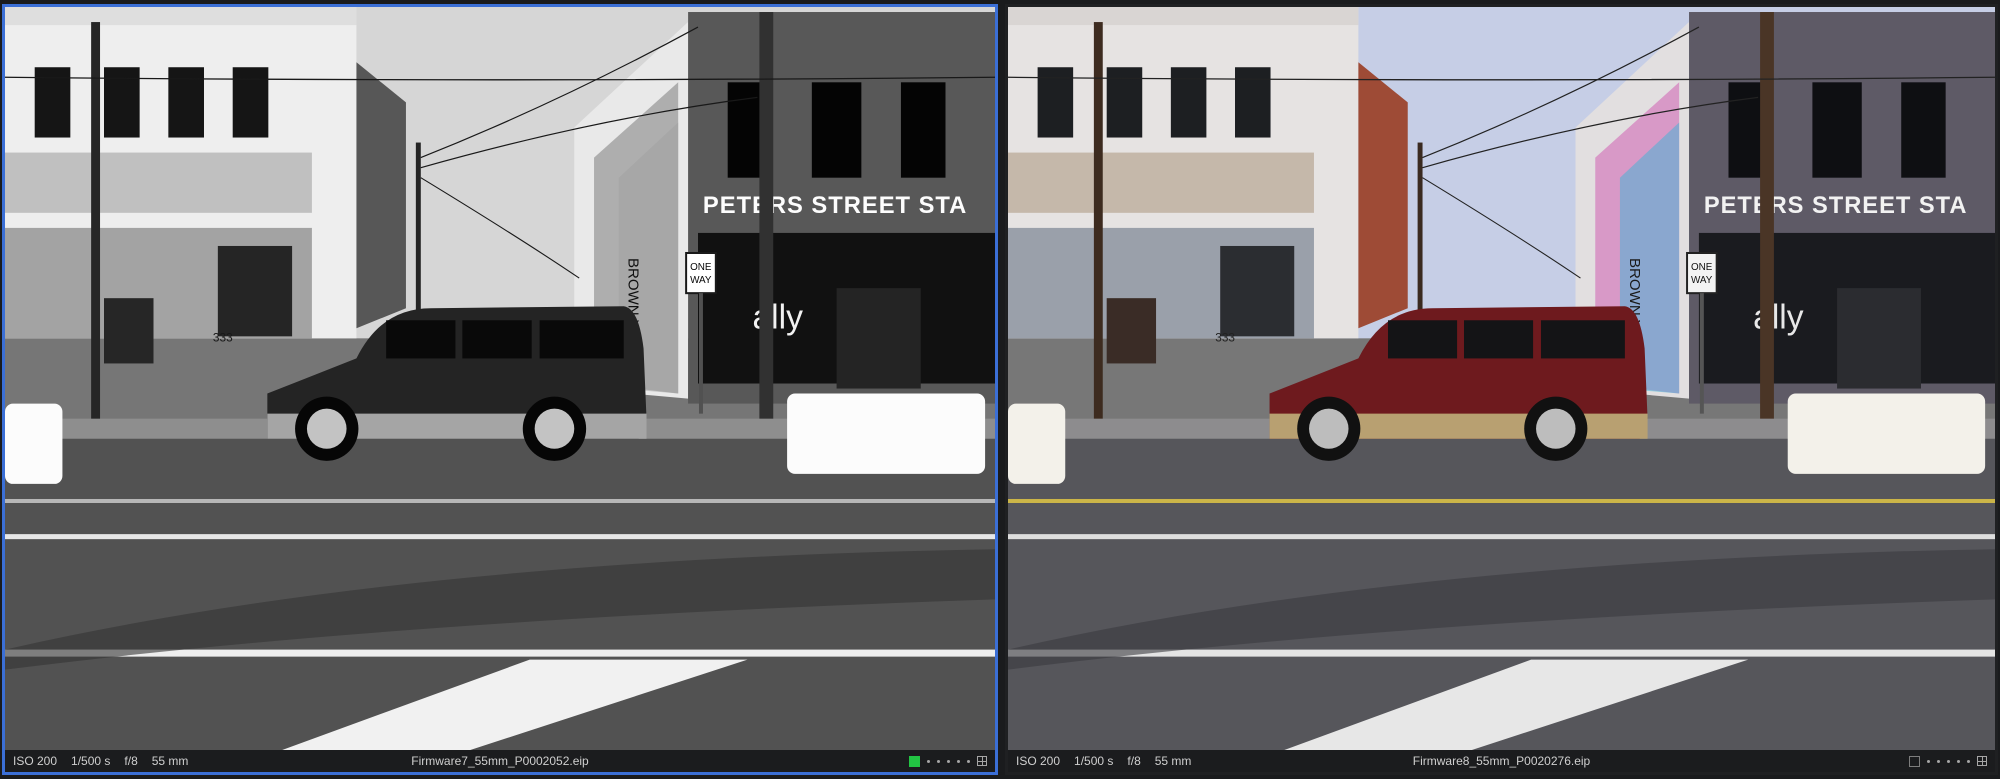 This screenshot has width=2000, height=779. What do you see at coordinates (1914, 761) in the screenshot?
I see `color-label-empty-icon` at bounding box center [1914, 761].